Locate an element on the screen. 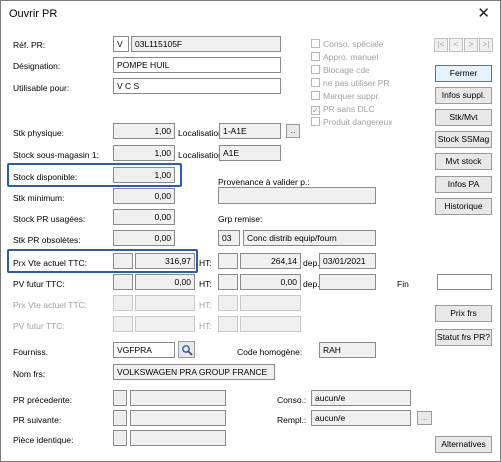 The height and width of the screenshot is (462, 501). ht-prefix-field is located at coordinates (228, 261).